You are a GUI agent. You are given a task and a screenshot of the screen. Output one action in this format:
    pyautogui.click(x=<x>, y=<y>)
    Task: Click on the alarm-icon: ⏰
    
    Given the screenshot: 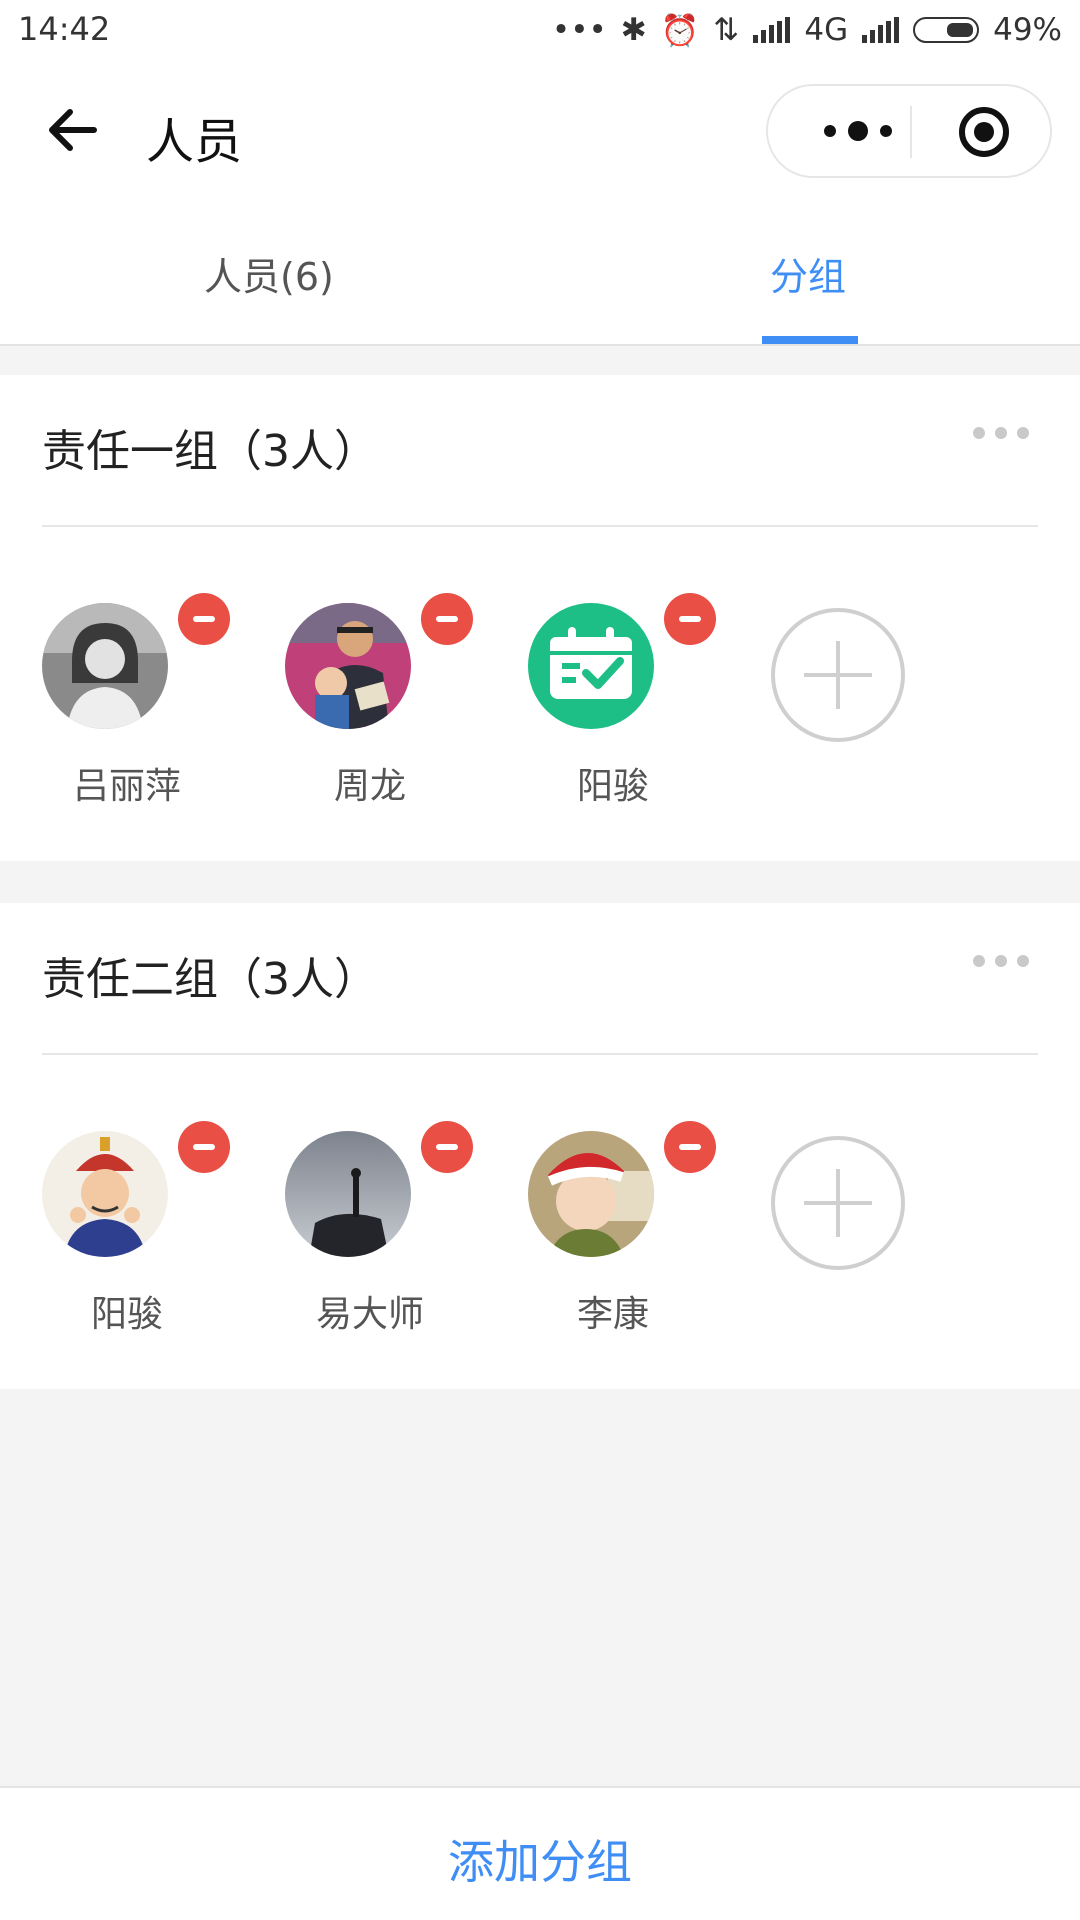 What is the action you would take?
    pyautogui.click(x=680, y=30)
    